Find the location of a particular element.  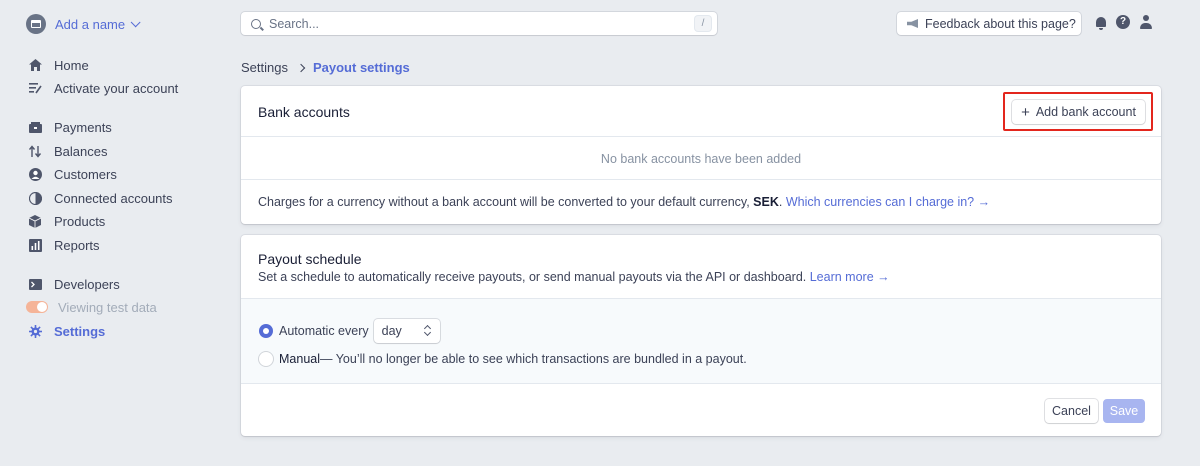

sidebar-item-home: Home is located at coordinates (58, 65).